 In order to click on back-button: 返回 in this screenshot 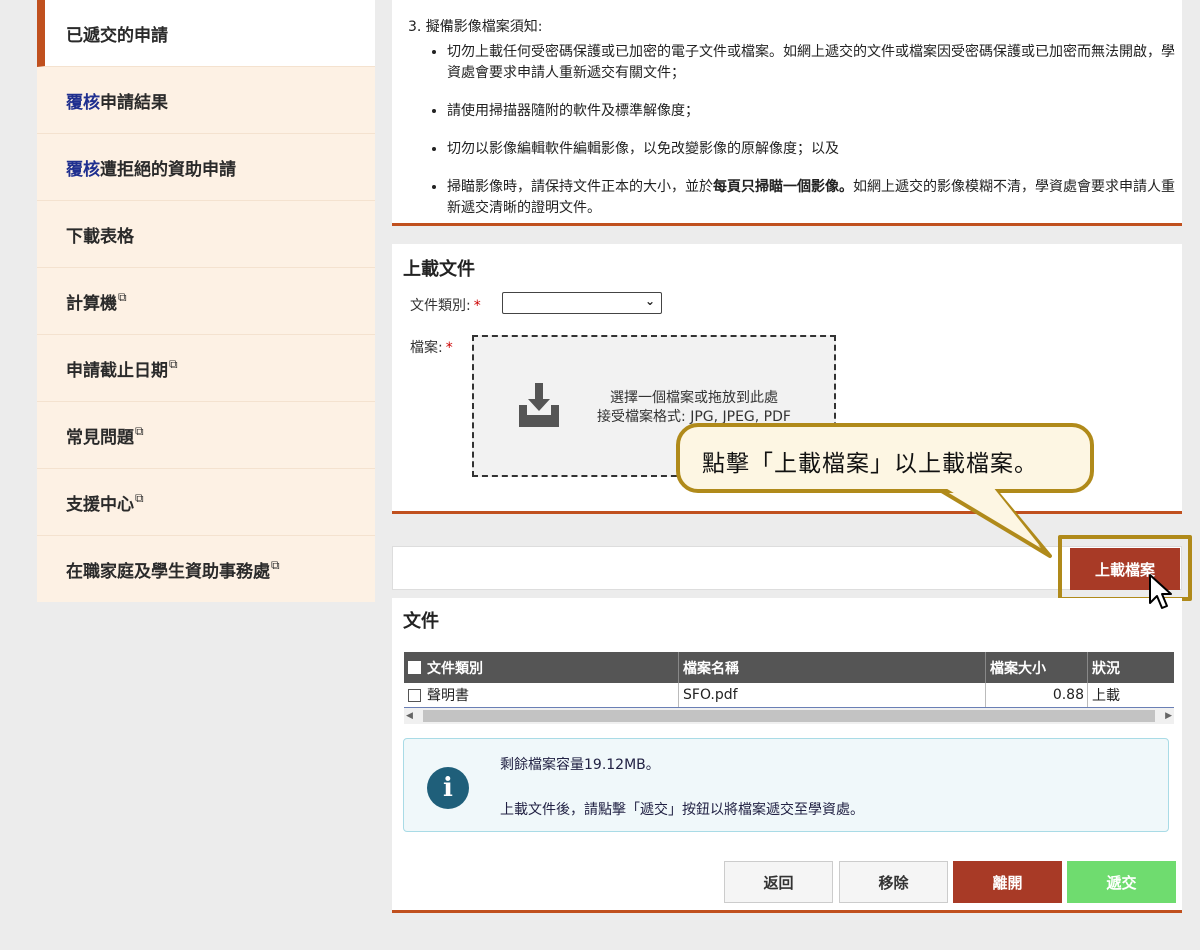, I will do `click(778, 882)`.